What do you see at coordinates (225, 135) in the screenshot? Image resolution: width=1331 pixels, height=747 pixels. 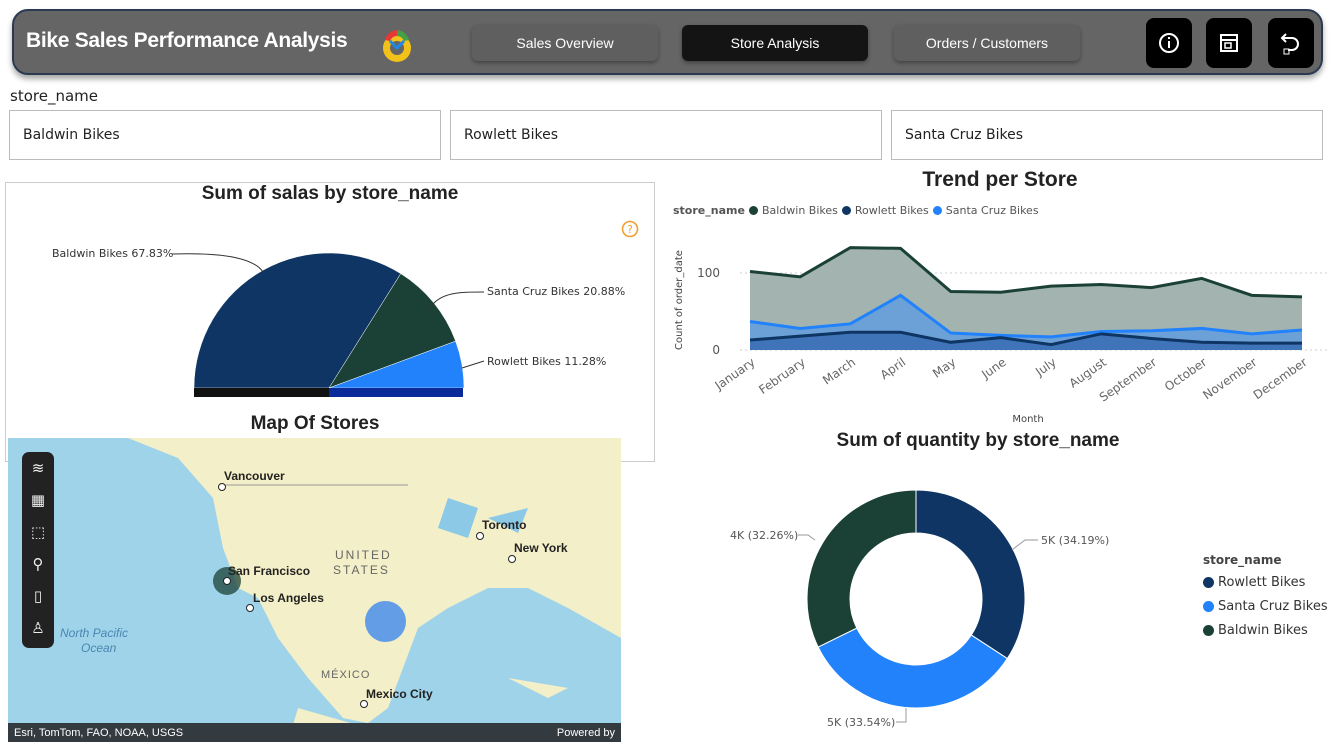 I see `slicer-option-baldwin: Baldwin Bikes` at bounding box center [225, 135].